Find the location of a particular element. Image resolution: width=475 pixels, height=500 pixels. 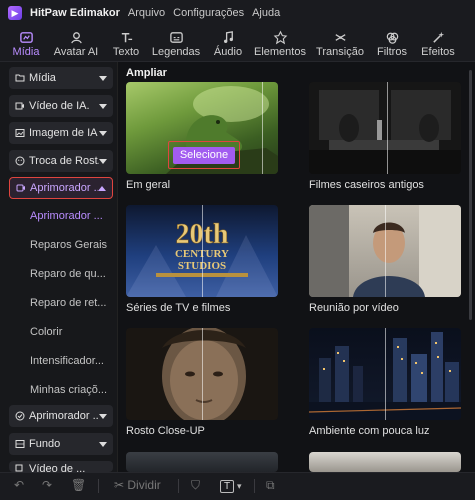

tab-avatar-ai: Avatar AI is located at coordinates (76, 44).